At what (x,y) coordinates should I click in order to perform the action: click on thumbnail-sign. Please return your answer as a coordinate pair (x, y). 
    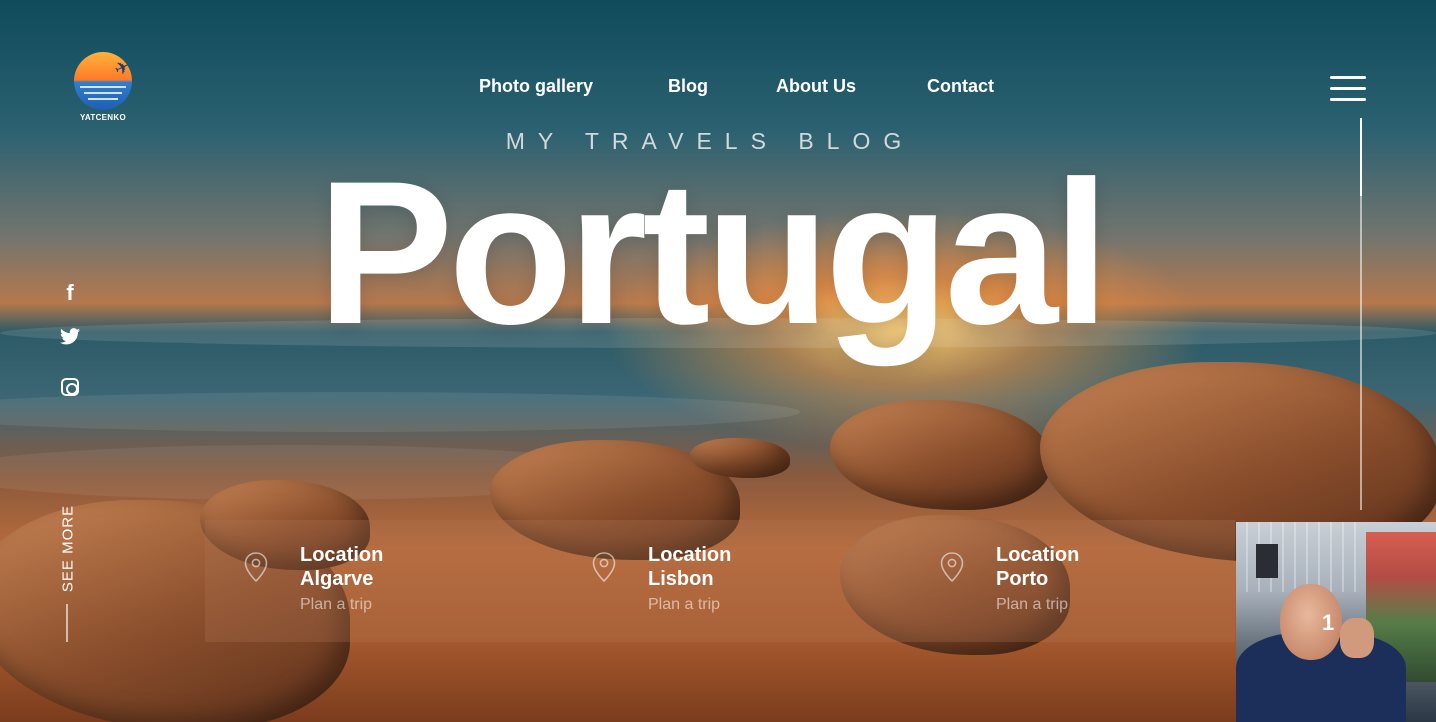
    Looking at the image, I should click on (1267, 561).